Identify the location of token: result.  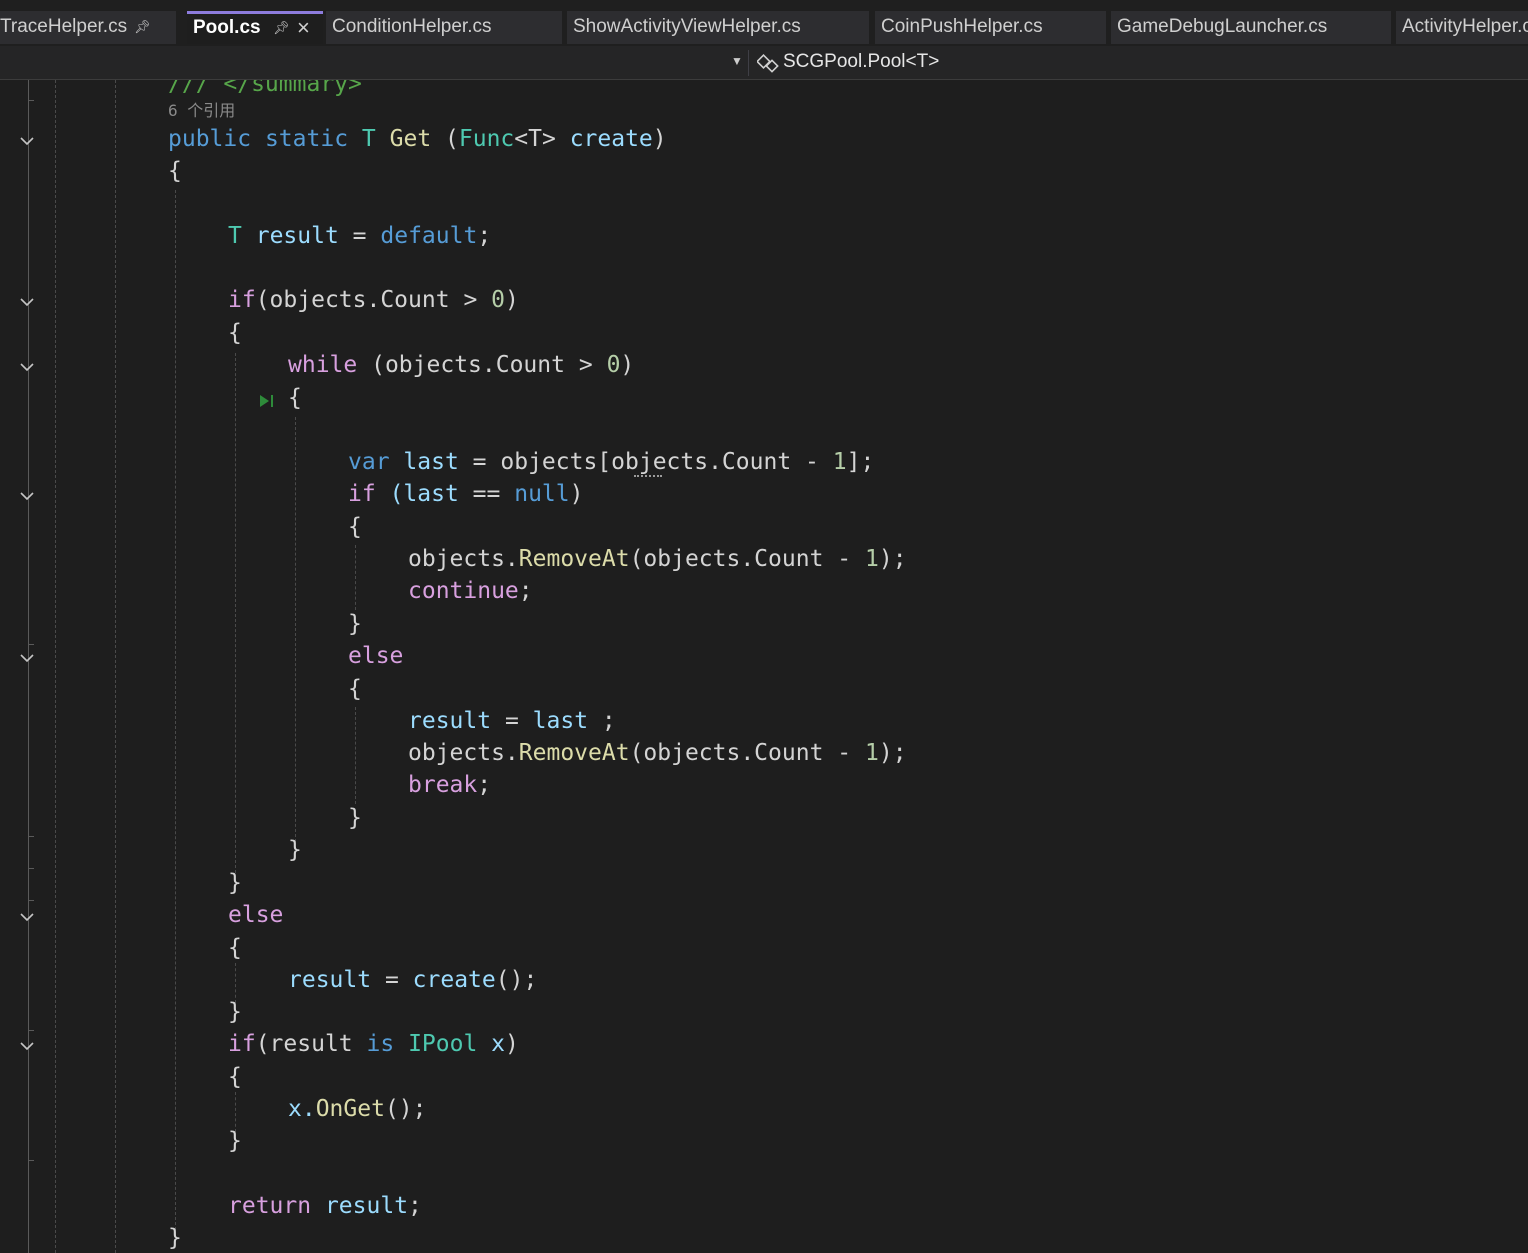
(450, 721).